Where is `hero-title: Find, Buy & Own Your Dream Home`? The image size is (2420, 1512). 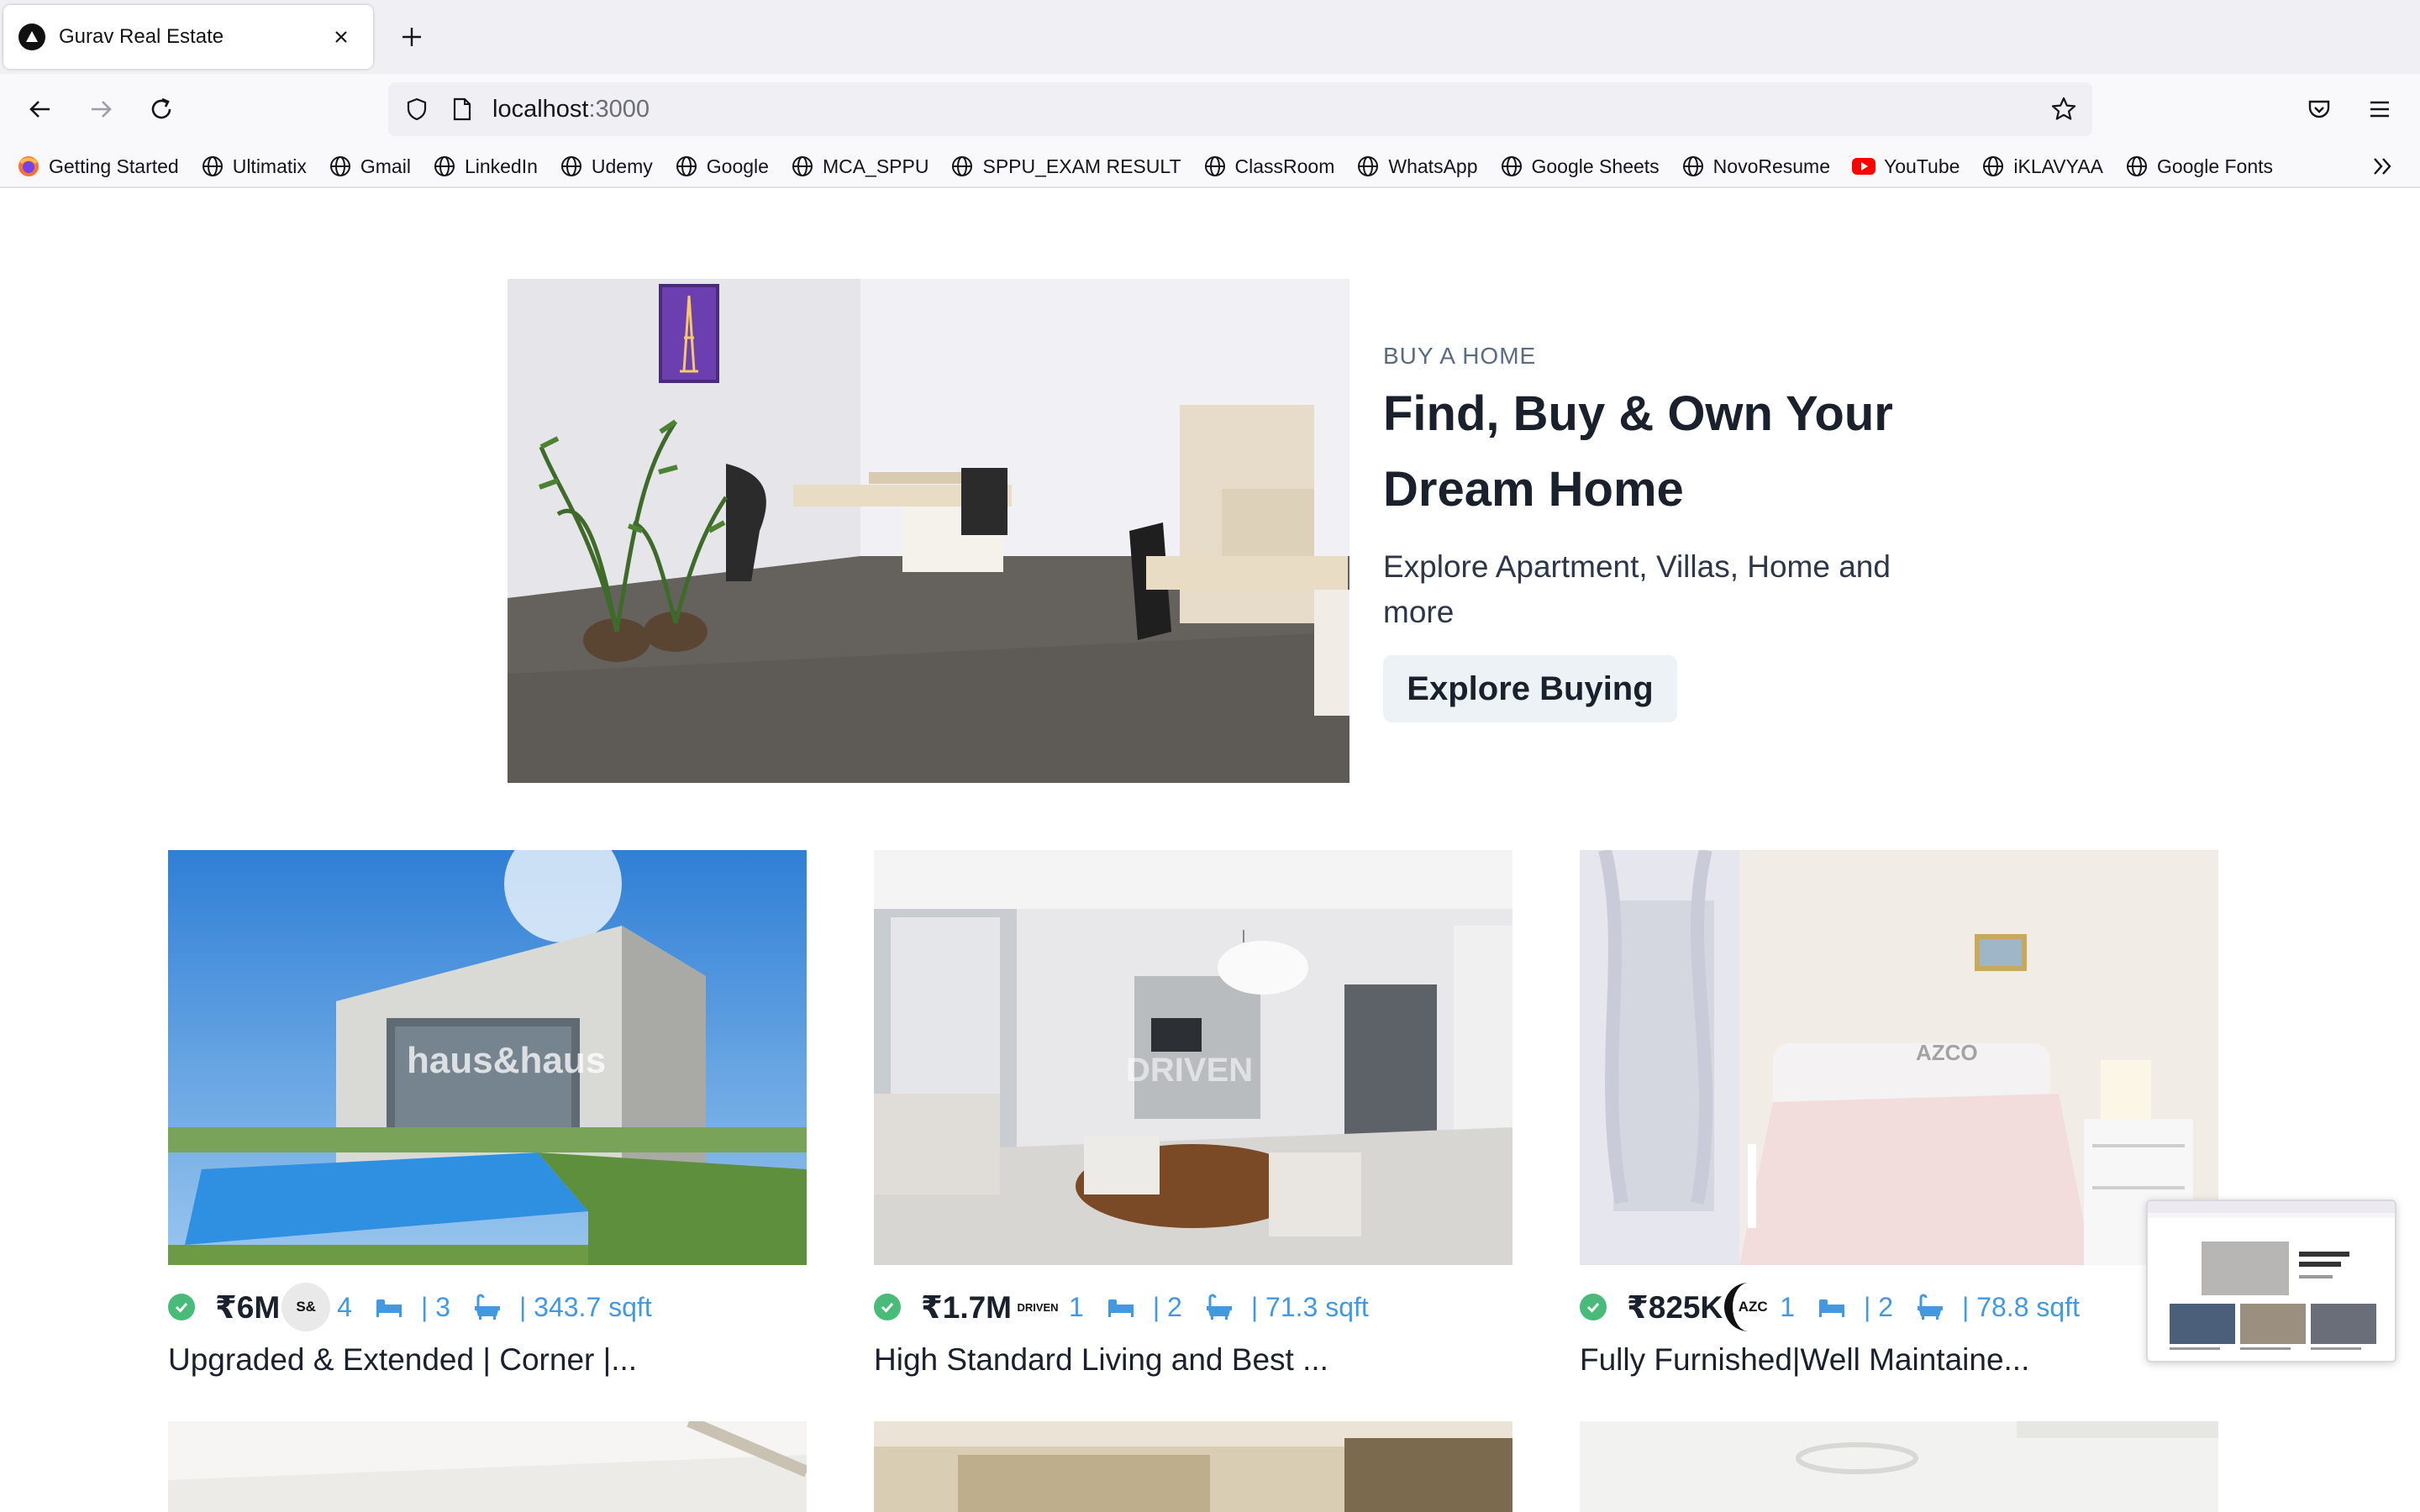 hero-title: Find, Buy & Own Your Dream Home is located at coordinates (1638, 451).